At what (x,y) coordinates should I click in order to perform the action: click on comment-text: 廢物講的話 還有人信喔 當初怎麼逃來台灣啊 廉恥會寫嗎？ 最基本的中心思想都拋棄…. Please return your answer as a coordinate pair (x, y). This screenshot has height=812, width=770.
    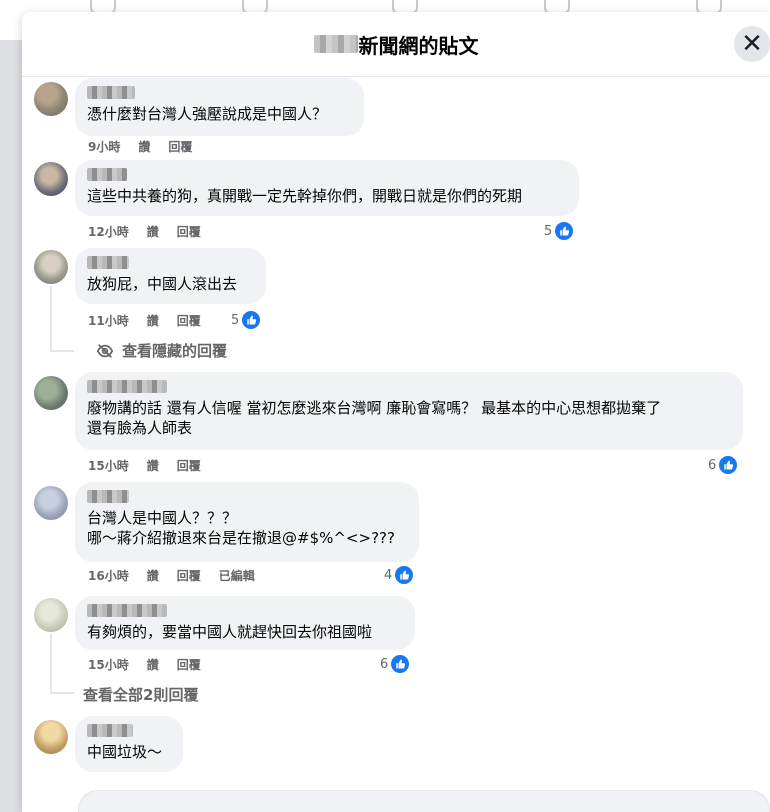
    Looking at the image, I should click on (374, 418).